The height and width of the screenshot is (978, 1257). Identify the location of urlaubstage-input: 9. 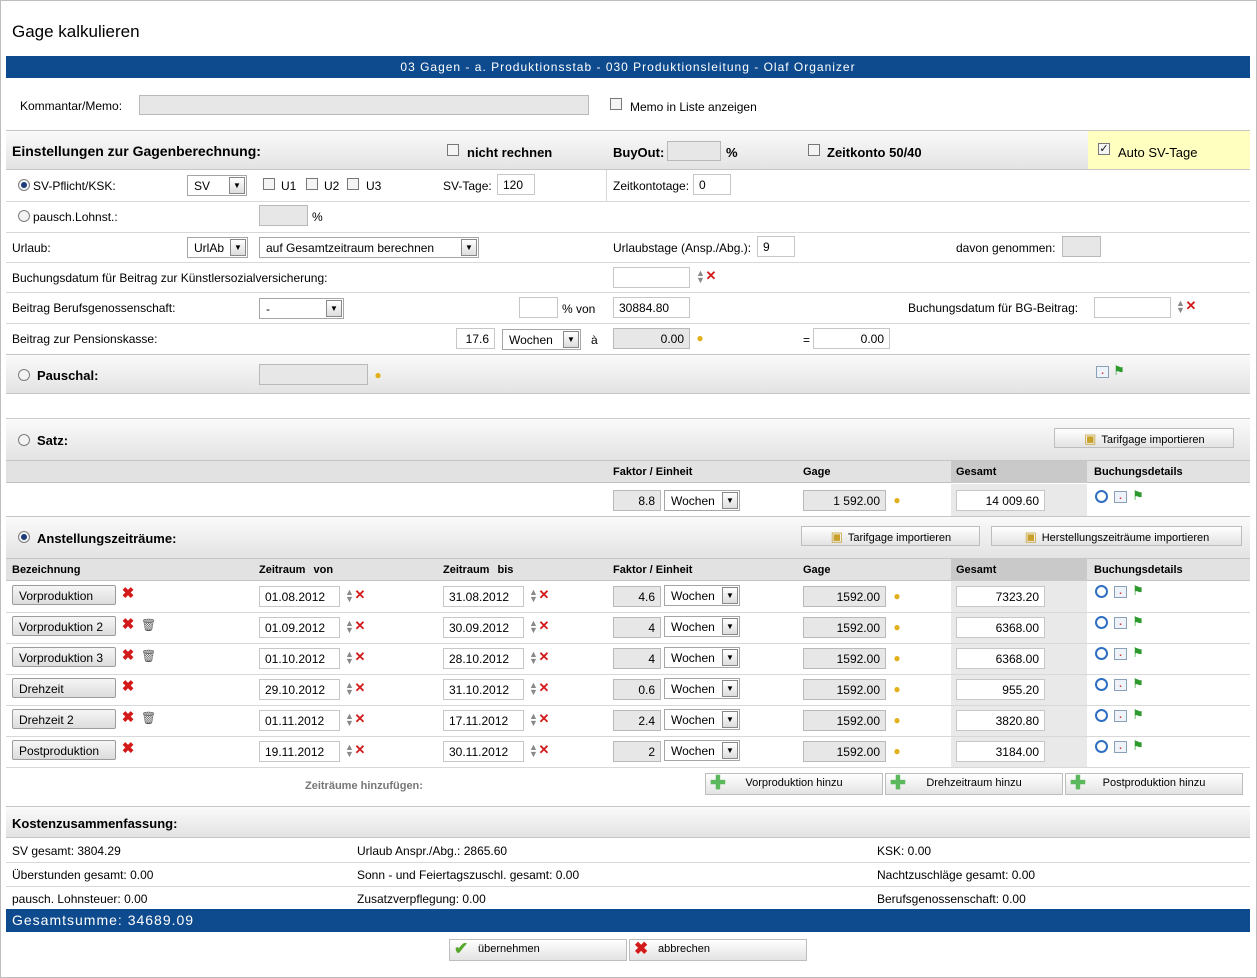
(776, 246).